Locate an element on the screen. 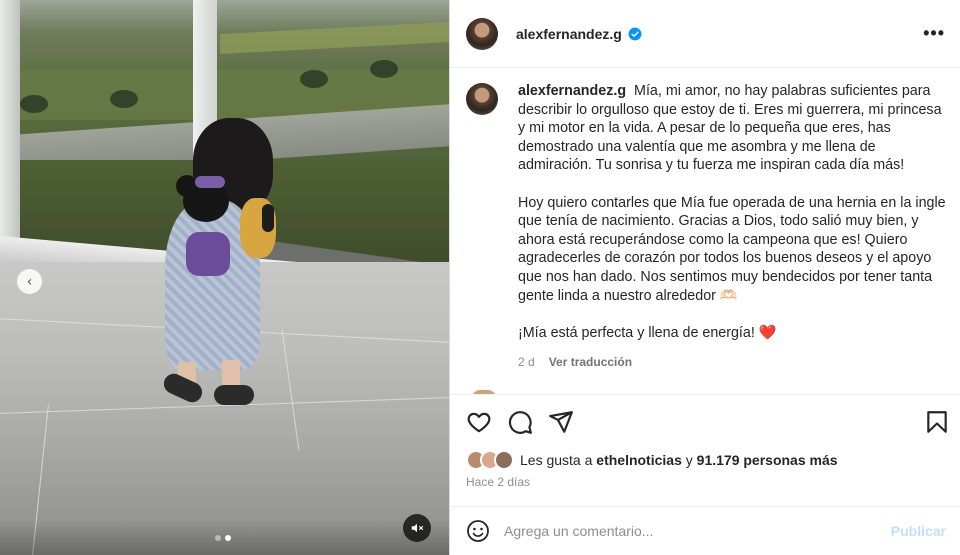 The image size is (960, 555). mute-icon is located at coordinates (417, 528).